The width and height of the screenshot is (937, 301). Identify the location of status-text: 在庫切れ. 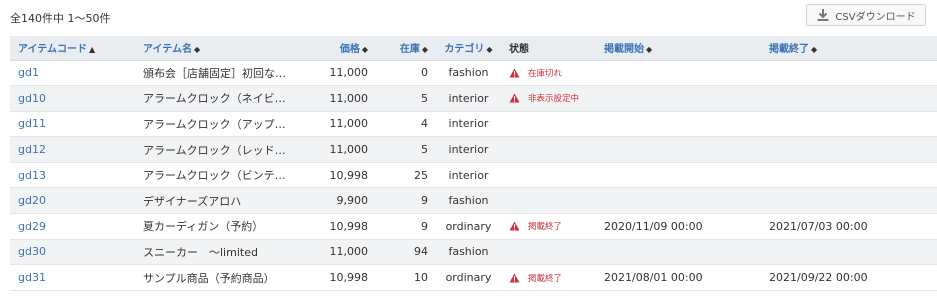
(545, 73).